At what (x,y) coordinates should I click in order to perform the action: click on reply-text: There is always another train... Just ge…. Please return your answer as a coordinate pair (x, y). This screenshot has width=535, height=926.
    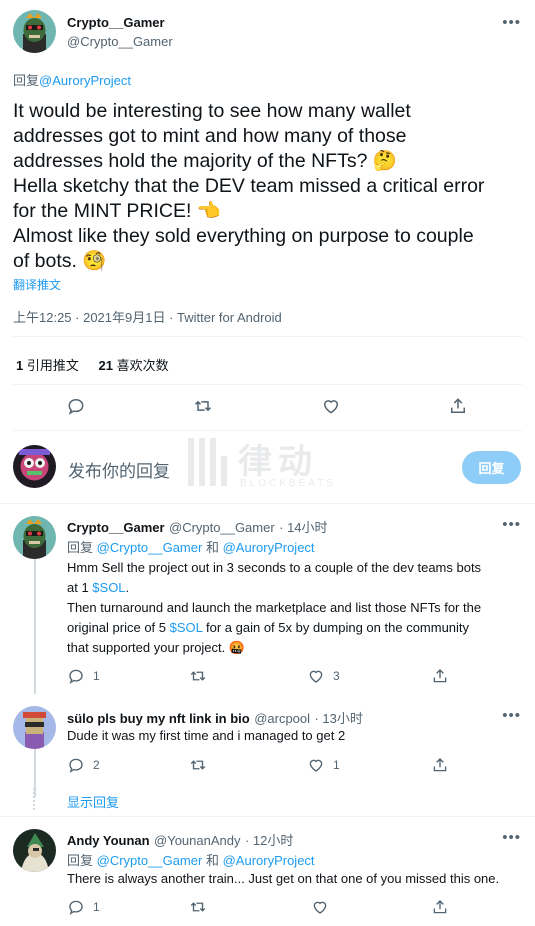
    Looking at the image, I should click on (283, 878).